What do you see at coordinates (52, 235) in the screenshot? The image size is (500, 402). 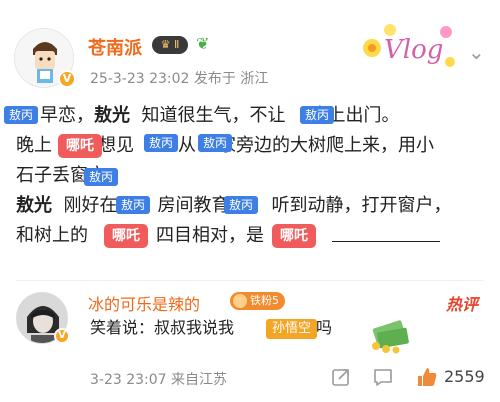 I see `text: 和树上的` at bounding box center [52, 235].